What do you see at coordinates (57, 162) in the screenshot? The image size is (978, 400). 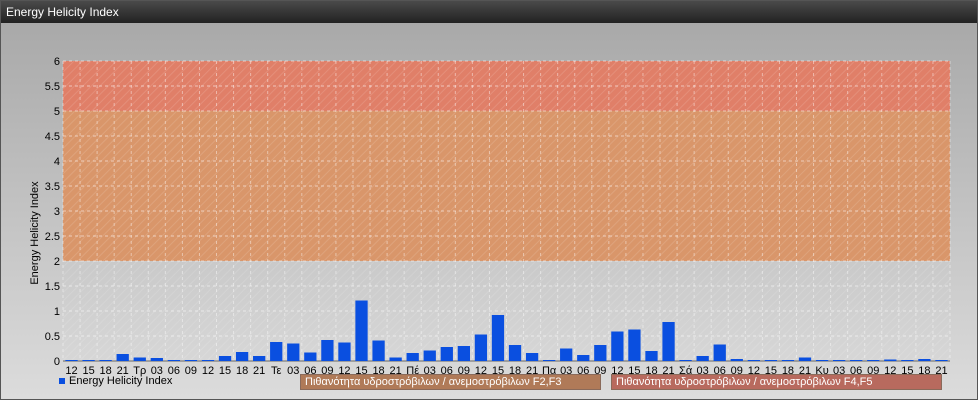 I see `y-tick-label: 4` at bounding box center [57, 162].